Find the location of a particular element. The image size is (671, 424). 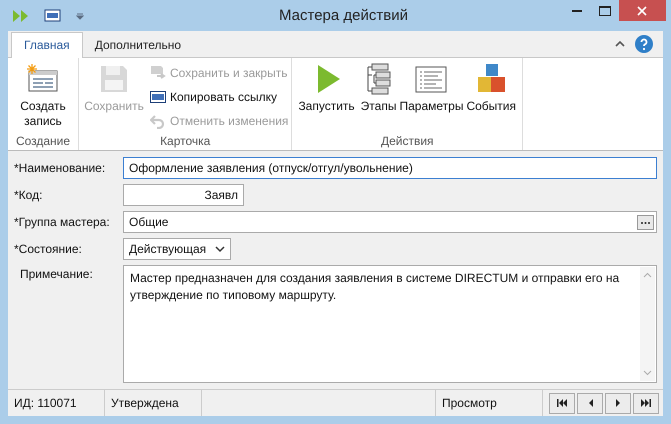

next-record-button is located at coordinates (618, 403).